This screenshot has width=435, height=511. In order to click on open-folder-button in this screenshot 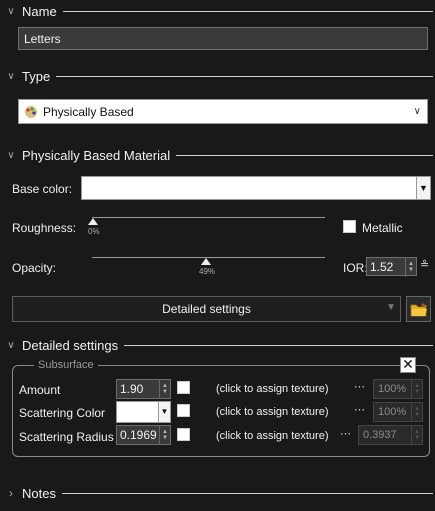, I will do `click(418, 309)`.